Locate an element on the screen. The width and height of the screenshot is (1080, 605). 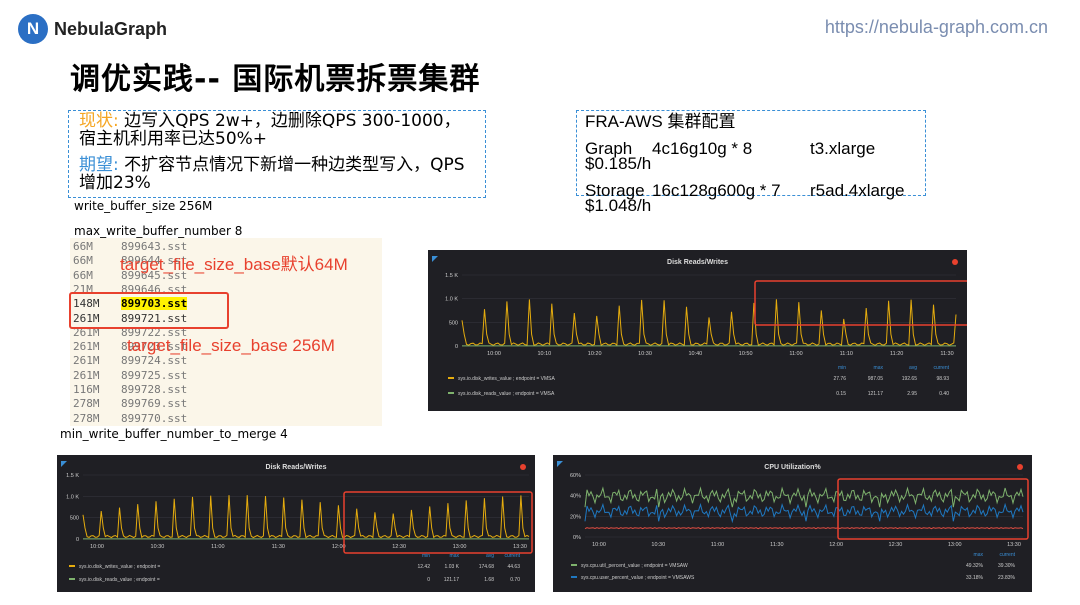
param-write-buffer-size: write_buffer_size 256M is located at coordinates (143, 206).